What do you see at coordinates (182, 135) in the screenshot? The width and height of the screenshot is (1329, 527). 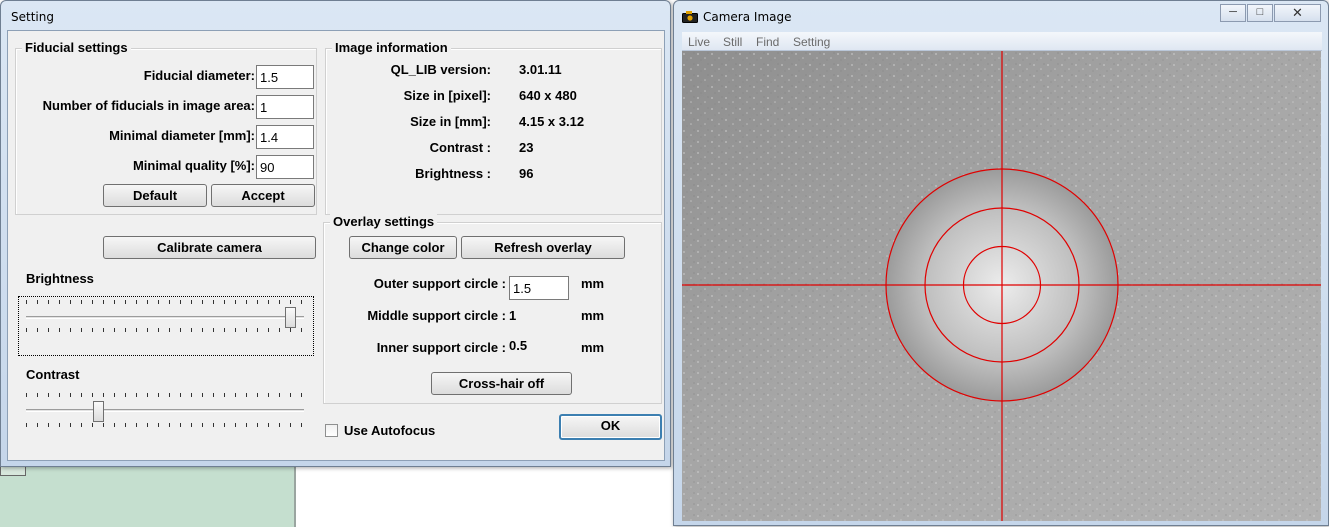 I see `minimal-diameter-label: Minimal diameter [mm]:` at bounding box center [182, 135].